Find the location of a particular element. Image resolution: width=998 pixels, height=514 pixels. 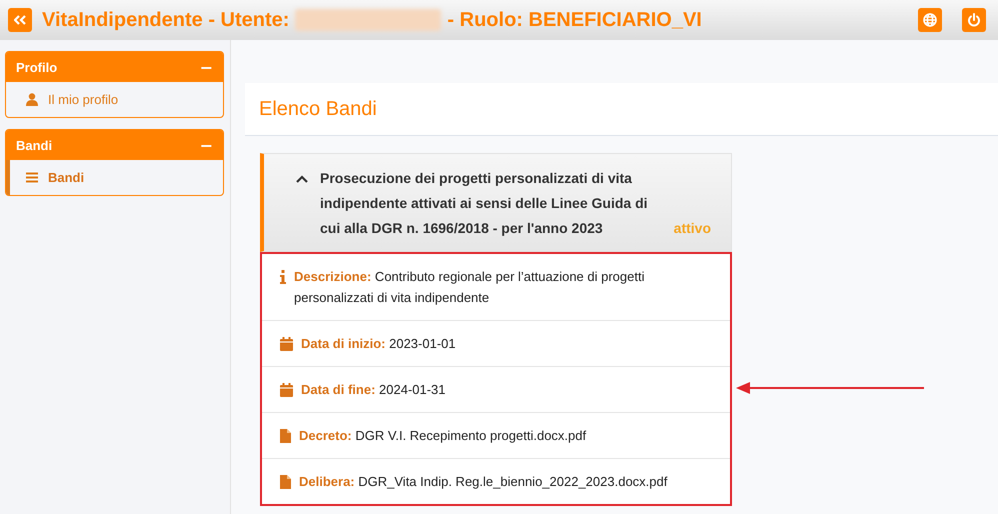

globe-icon is located at coordinates (930, 20).